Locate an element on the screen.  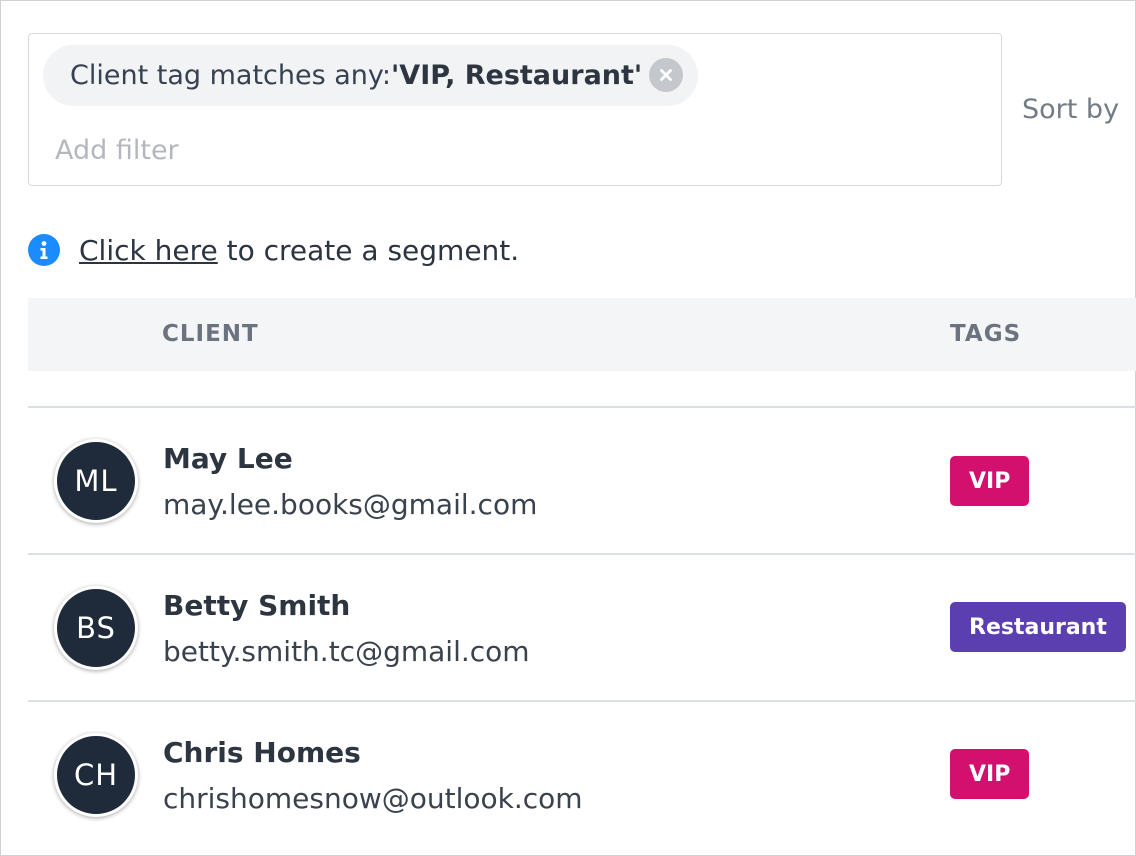
client-name: Chris Homes is located at coordinates (262, 752).